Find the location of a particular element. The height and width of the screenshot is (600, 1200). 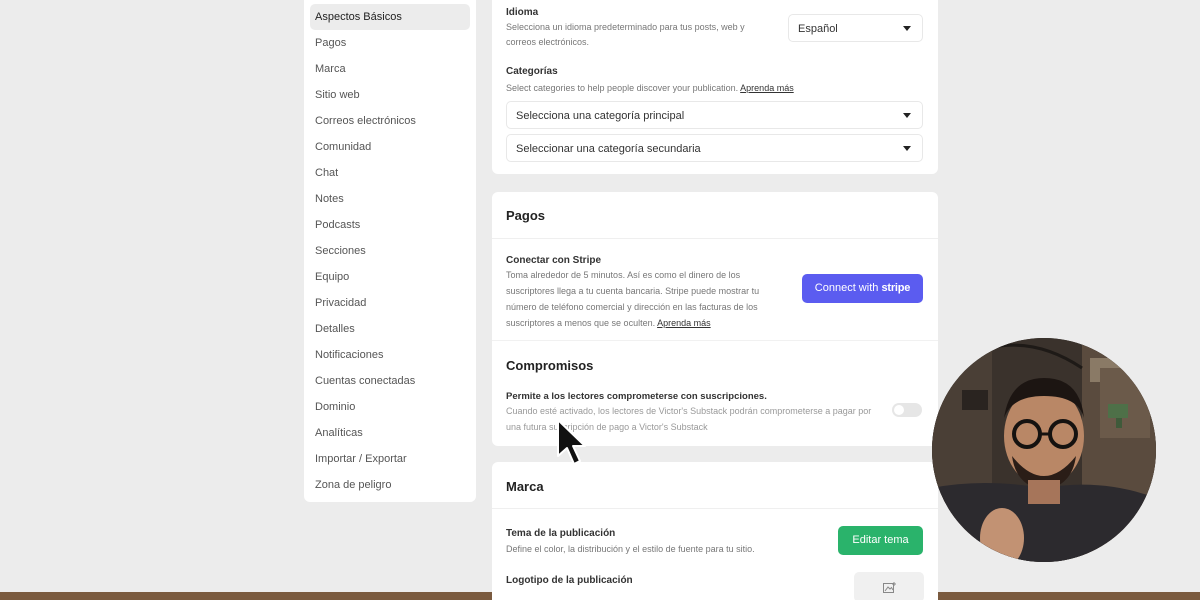

edit-theme-button: Editar tema is located at coordinates (880, 540).